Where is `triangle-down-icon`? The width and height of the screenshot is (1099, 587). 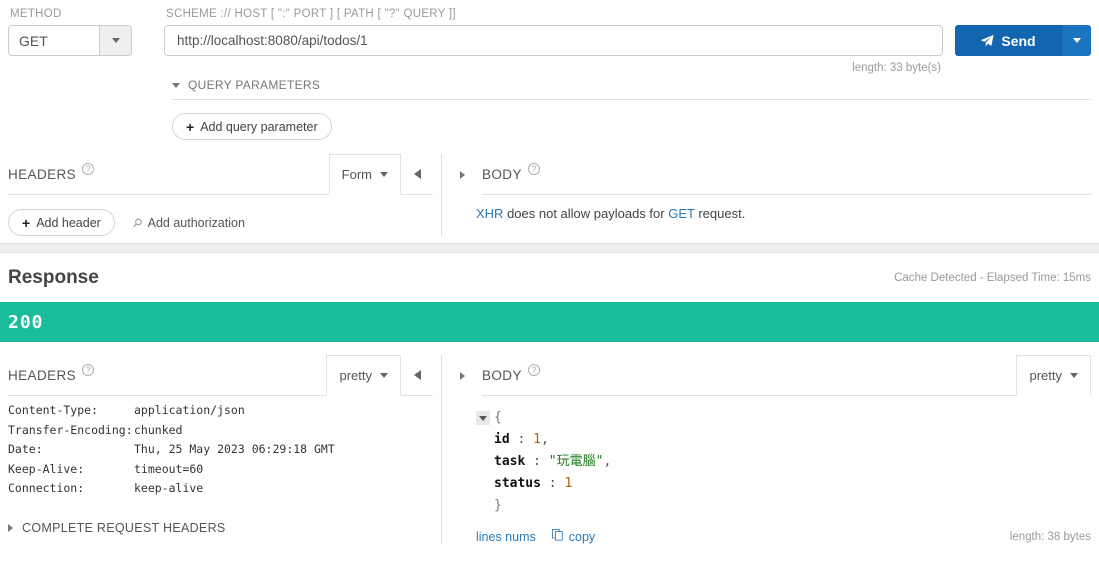
triangle-down-icon is located at coordinates (176, 85).